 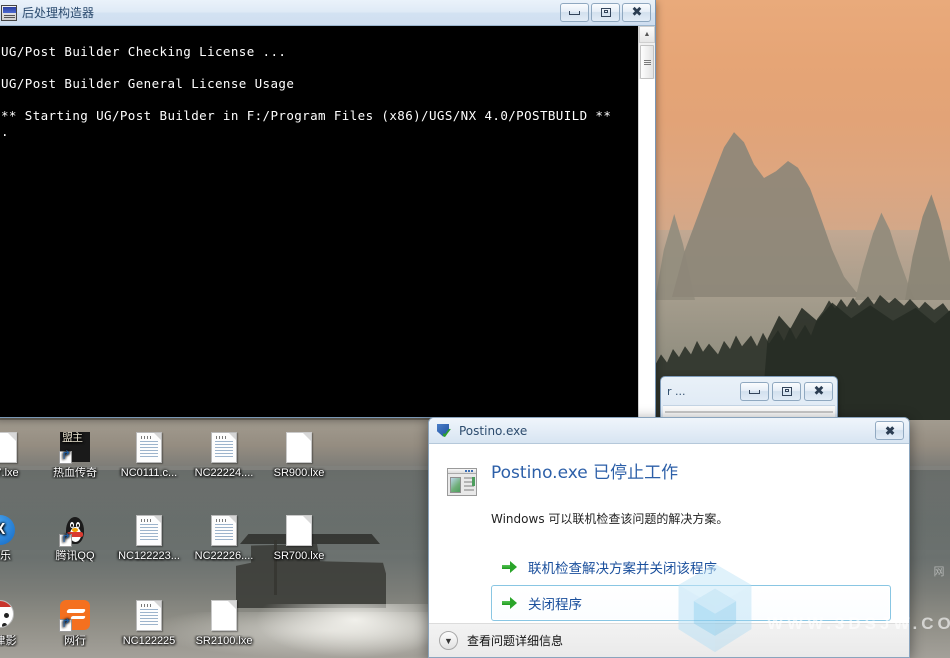 I want to click on close-program-label: 关闭程序, so click(x=555, y=605).